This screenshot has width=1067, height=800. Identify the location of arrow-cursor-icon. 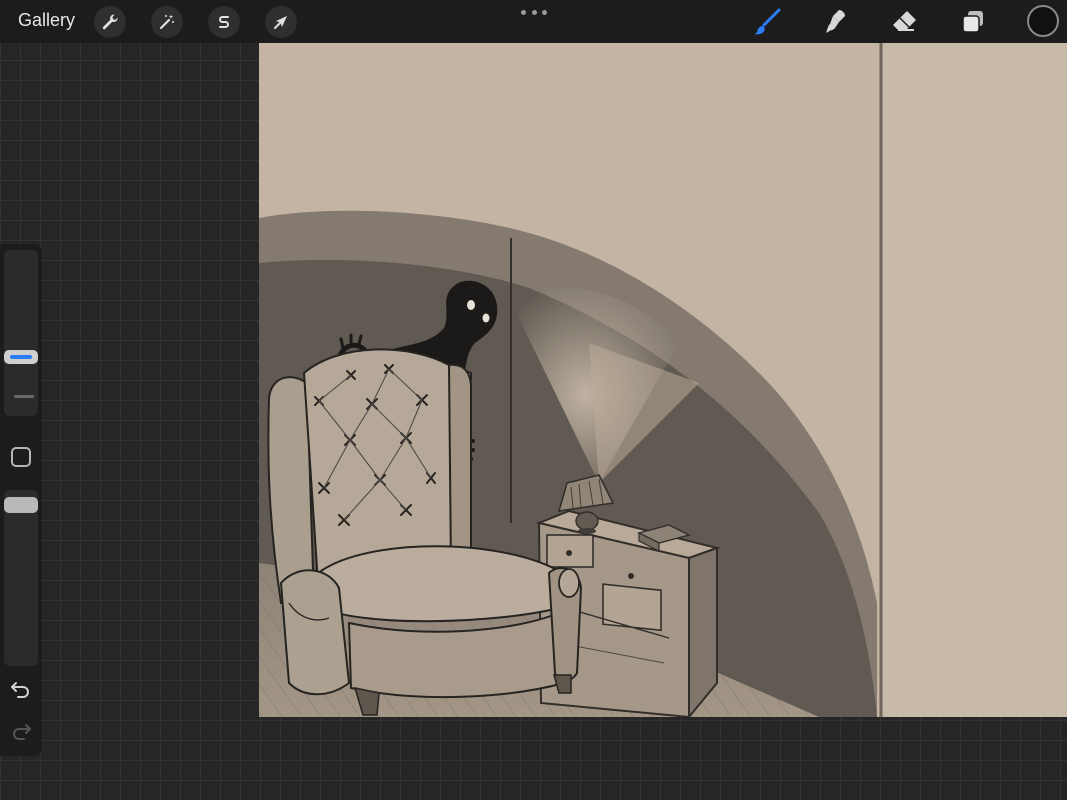
(280, 22).